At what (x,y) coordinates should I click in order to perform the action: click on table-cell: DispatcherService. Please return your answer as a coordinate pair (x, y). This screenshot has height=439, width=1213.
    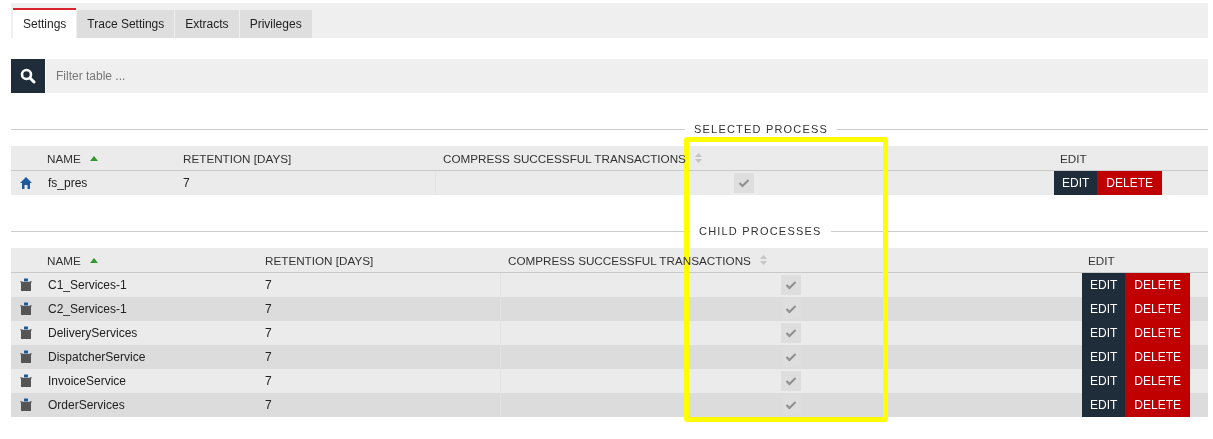
    Looking at the image, I should click on (148, 357).